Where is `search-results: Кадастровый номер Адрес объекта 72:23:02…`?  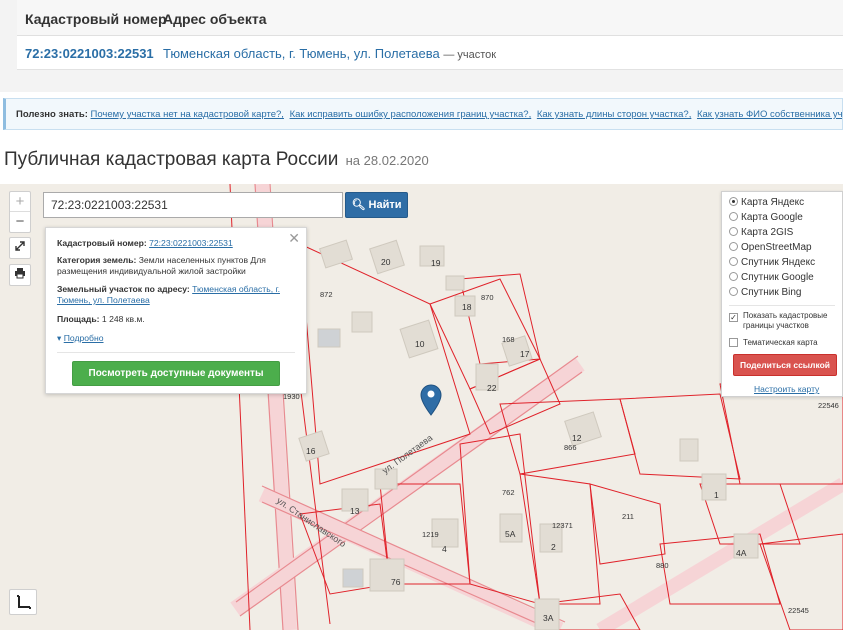 search-results: Кадастровый номер Адрес объекта 72:23:02… is located at coordinates (421, 46).